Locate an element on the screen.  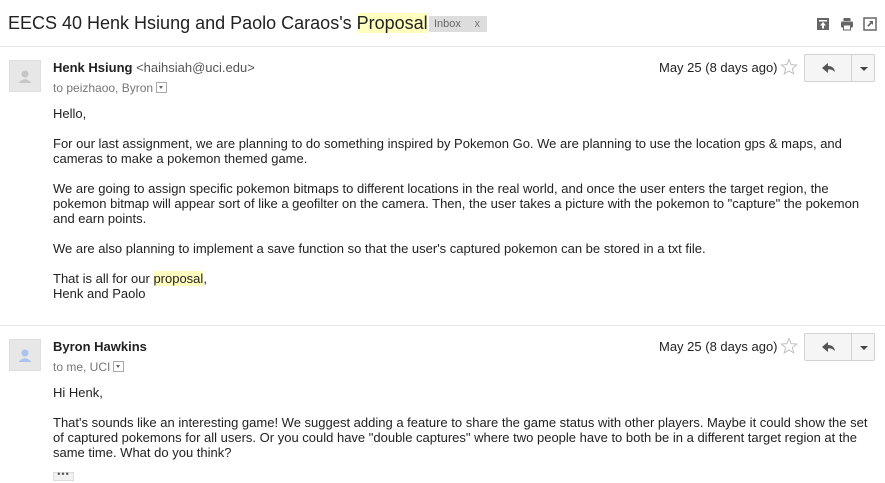
print-all-icon is located at coordinates (847, 24).